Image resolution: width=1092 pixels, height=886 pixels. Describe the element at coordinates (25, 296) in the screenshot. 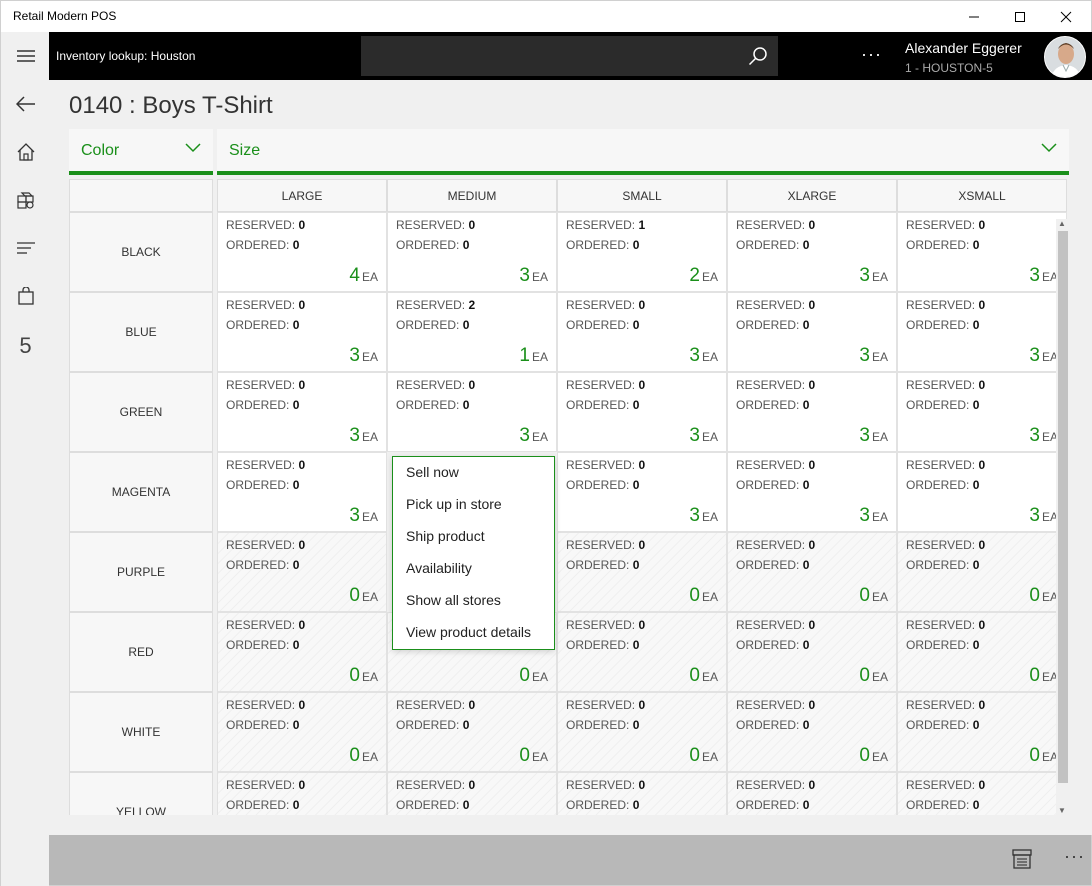

I see `orders-button` at that location.